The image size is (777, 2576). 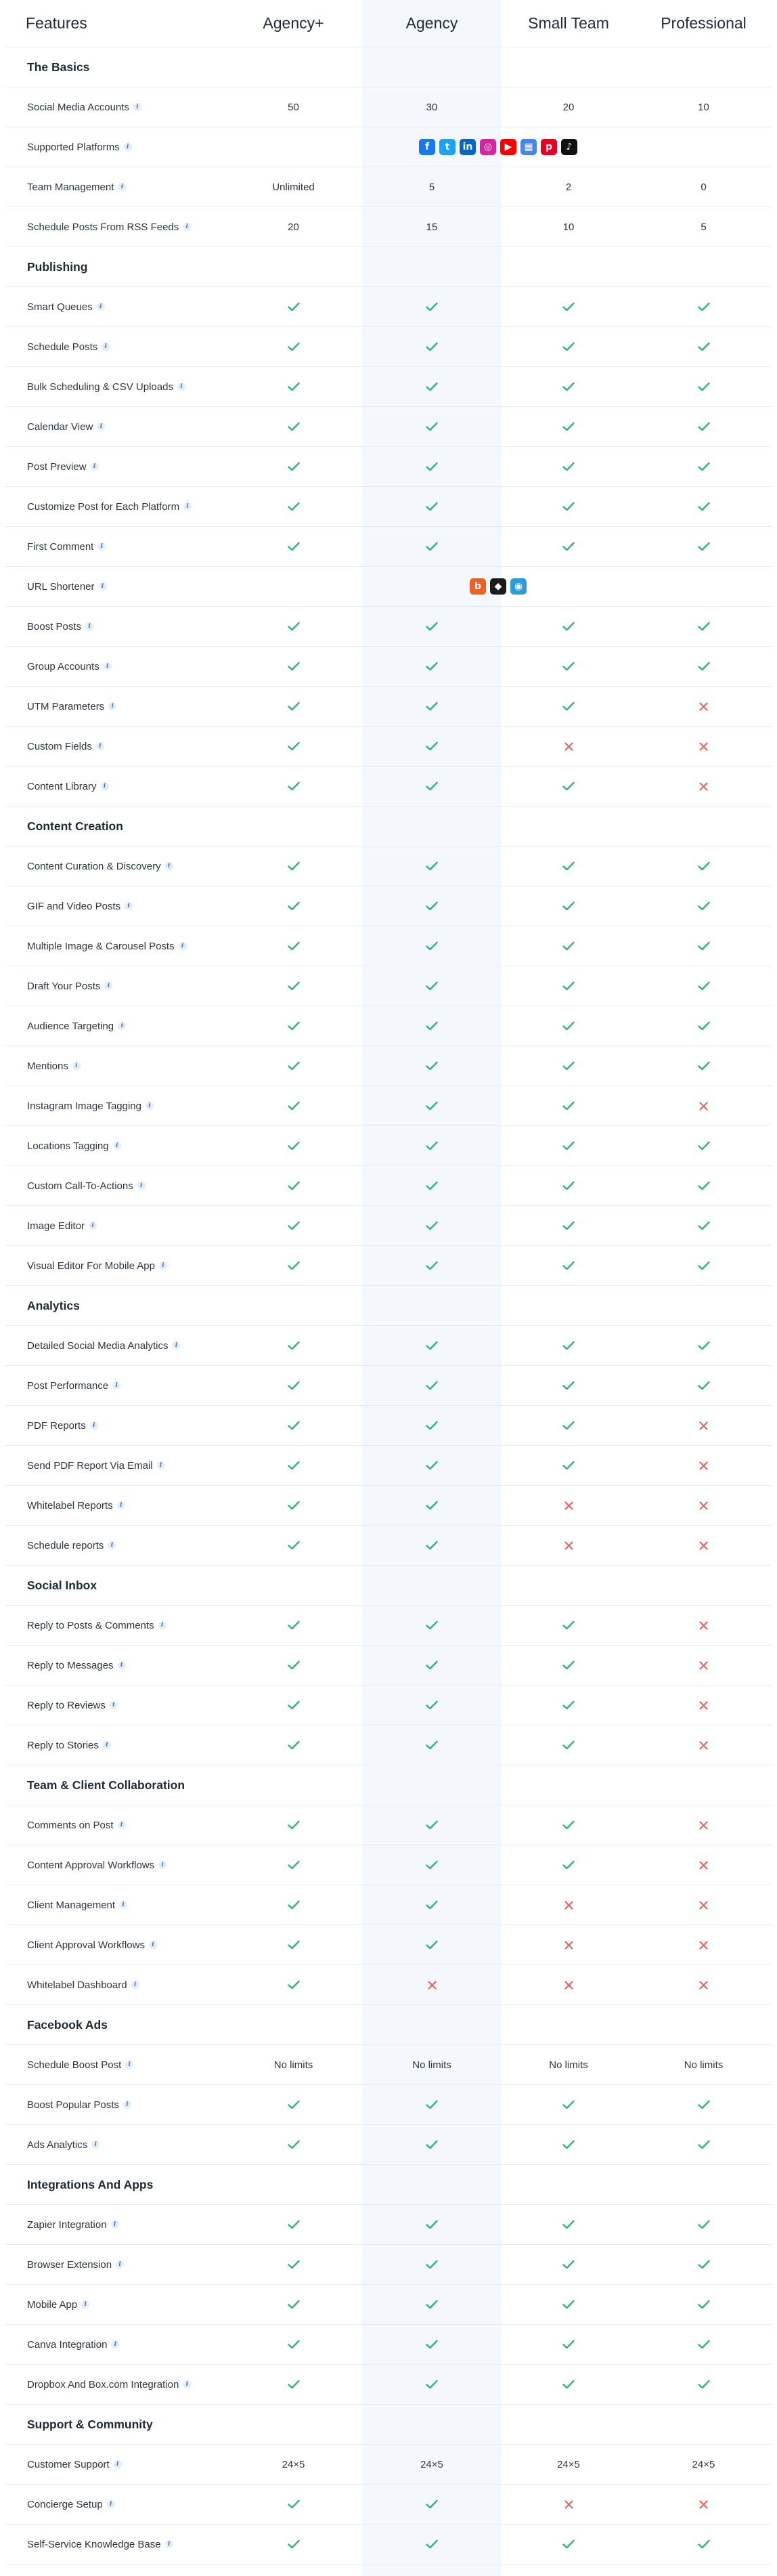 What do you see at coordinates (388, 946) in the screenshot?
I see `feature-row-multiple-image-and-carousel-posts: Multiple Image & Carousel Posts i` at bounding box center [388, 946].